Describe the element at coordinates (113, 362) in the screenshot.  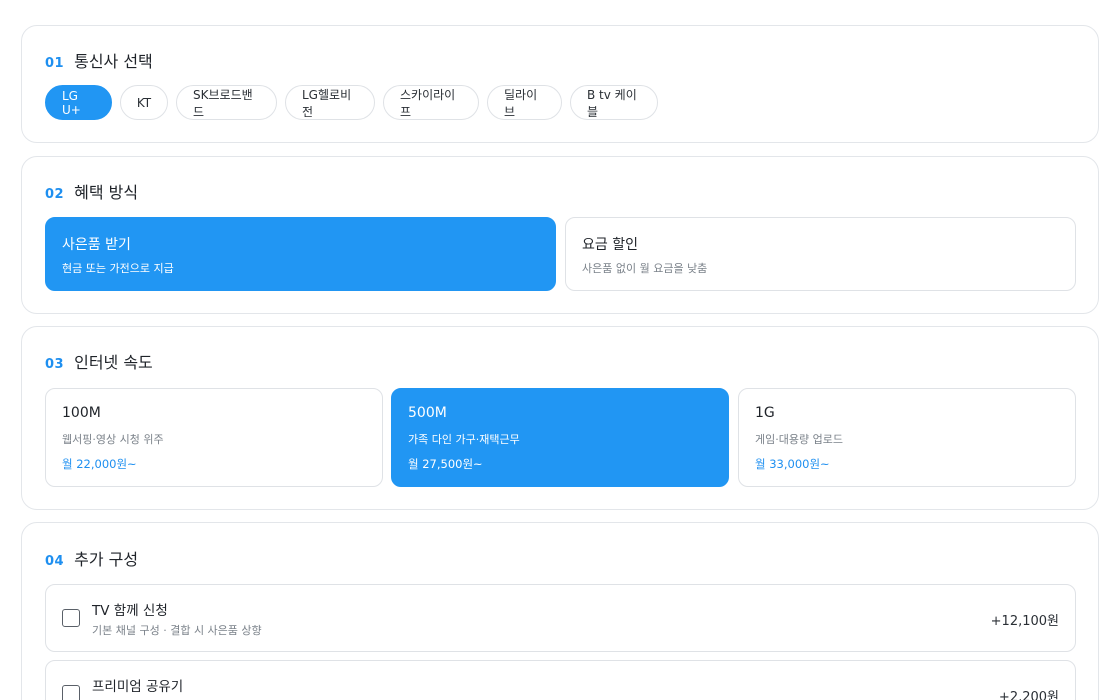
I see `section-label: 인터넷 속도` at that location.